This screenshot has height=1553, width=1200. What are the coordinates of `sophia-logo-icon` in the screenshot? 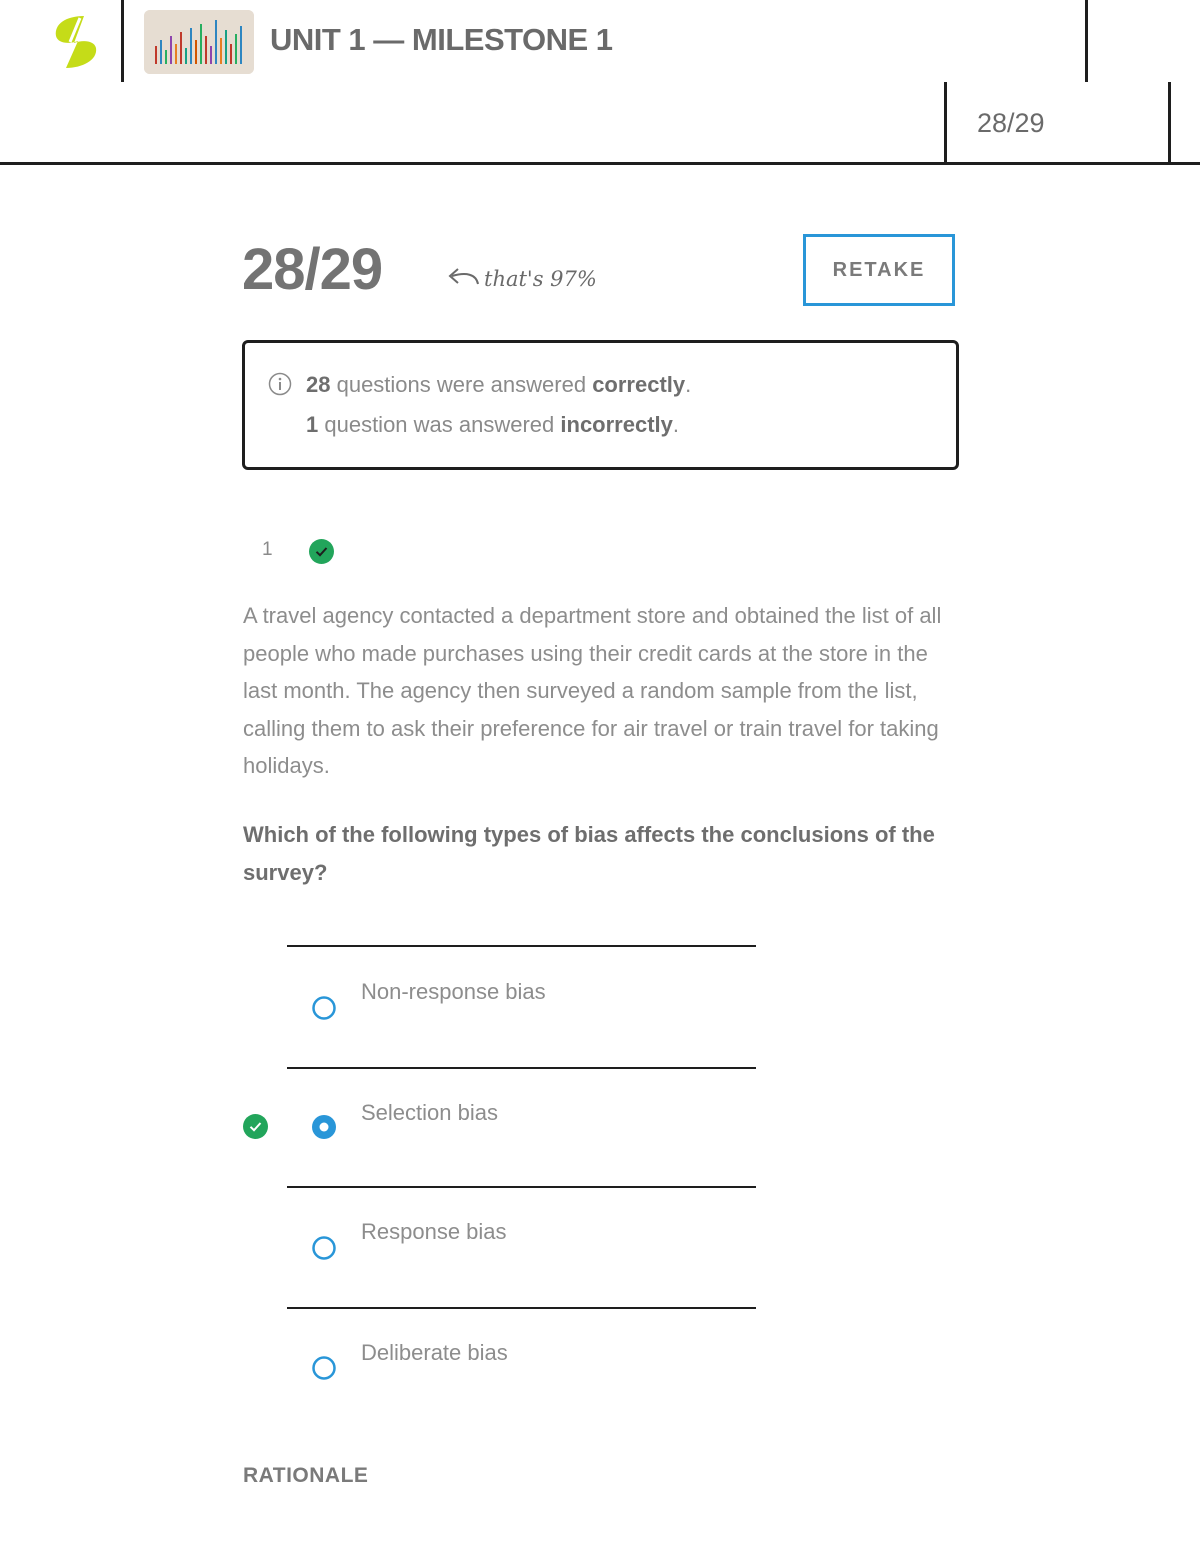 It's located at (76, 42).